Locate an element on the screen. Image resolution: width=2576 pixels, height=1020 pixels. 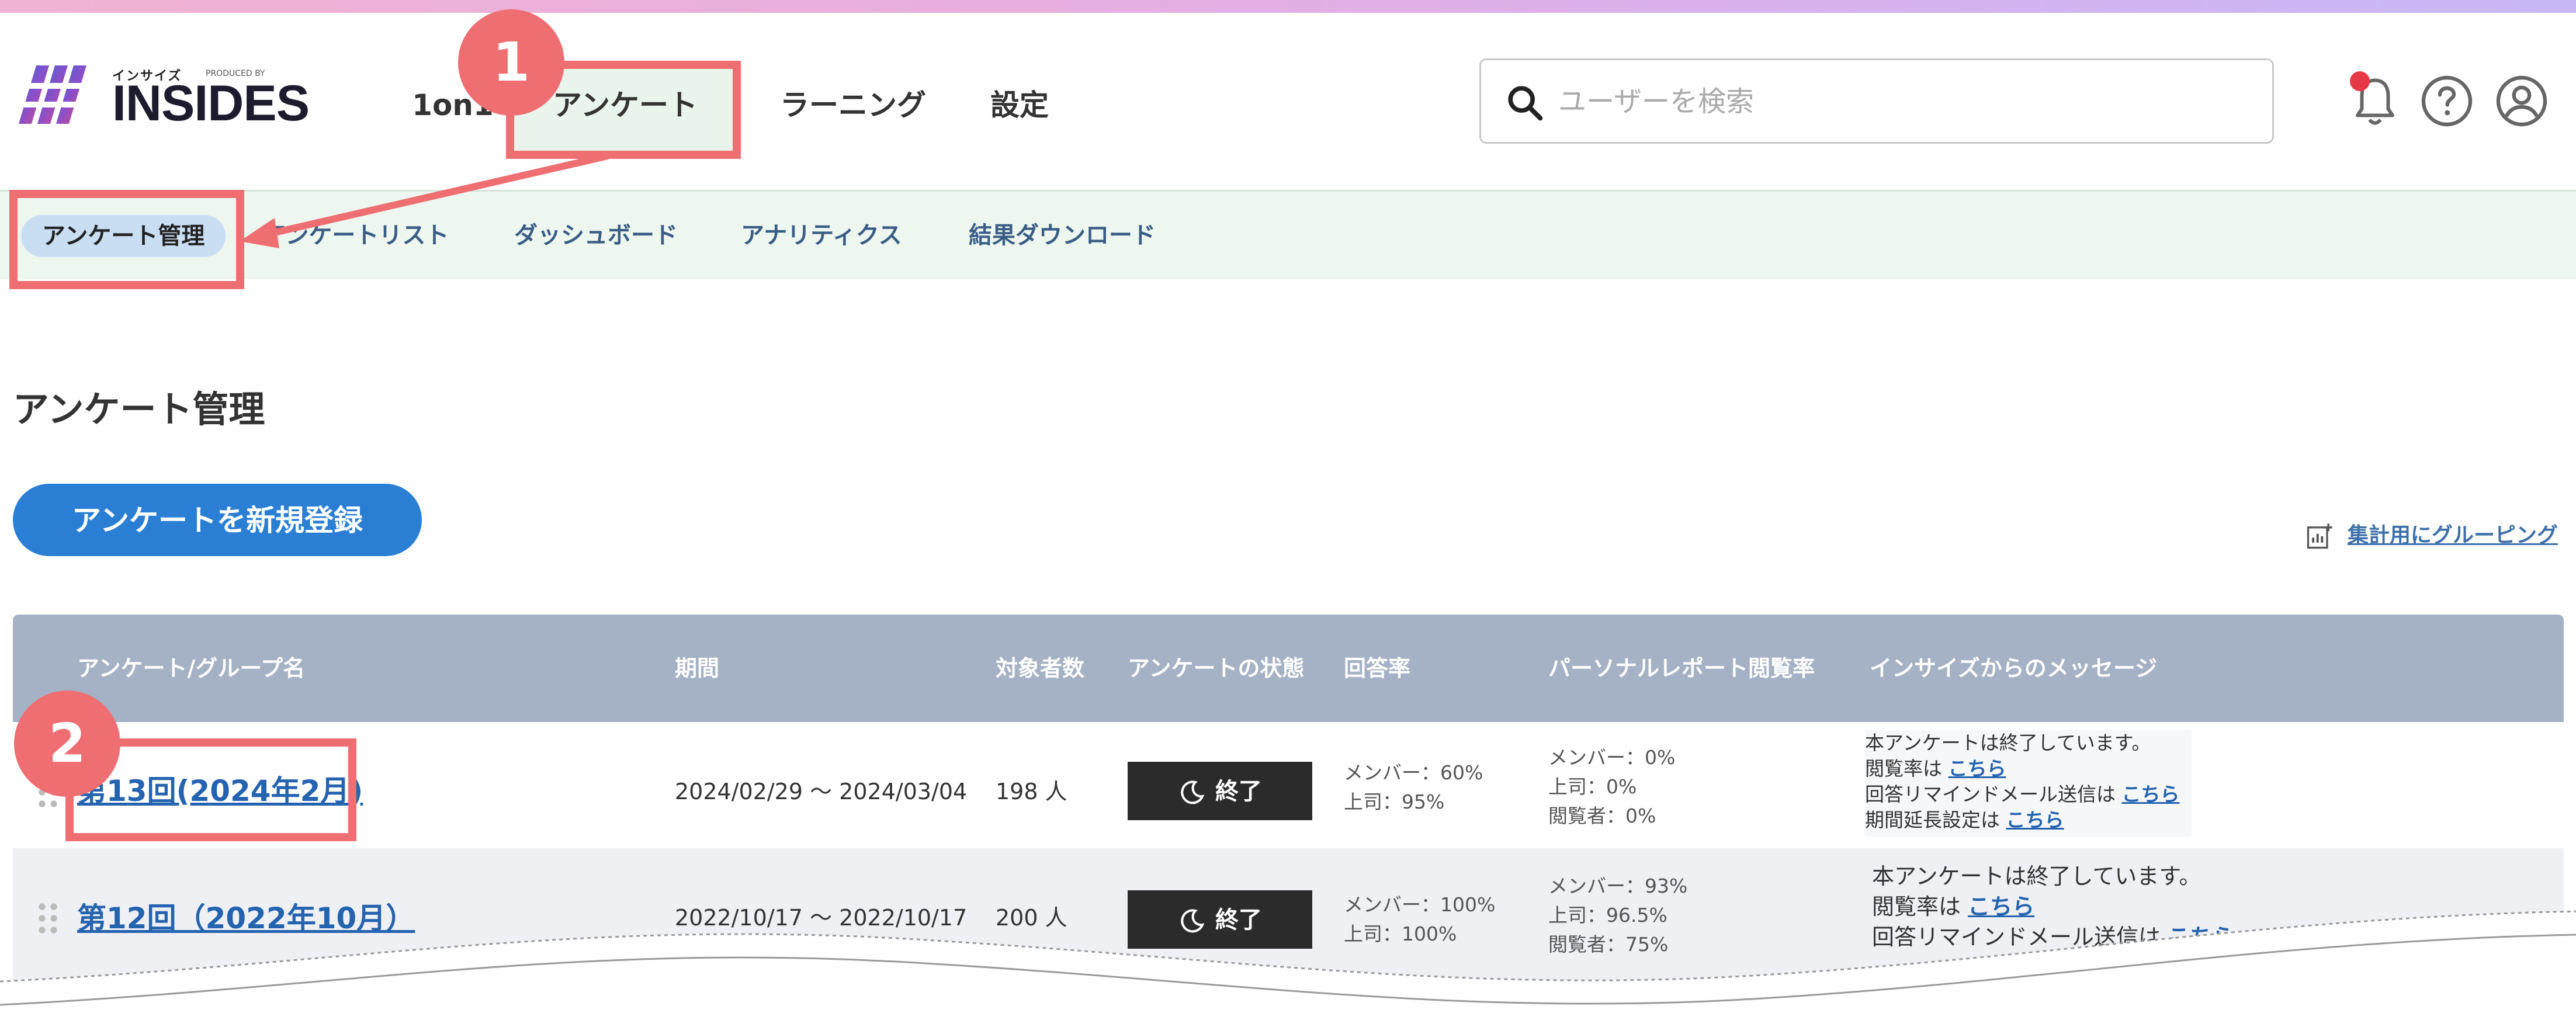
reminder-mail-link: こちら is located at coordinates (2151, 794).